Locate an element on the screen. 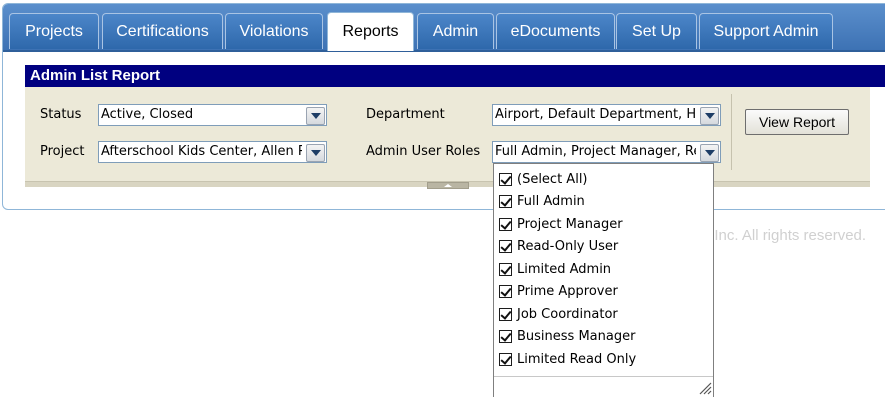  copyright-text: , Inc. All rights reserved. is located at coordinates (786, 235).